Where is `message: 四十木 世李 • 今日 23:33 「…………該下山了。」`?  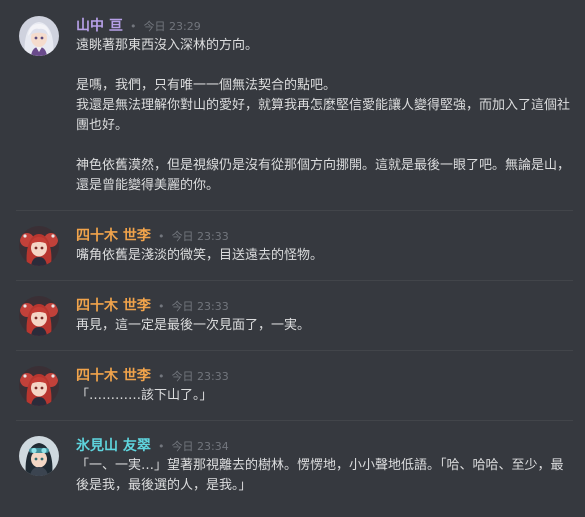 message: 四十木 世李 • 今日 23:33 「…………該下山了。」 is located at coordinates (292, 385).